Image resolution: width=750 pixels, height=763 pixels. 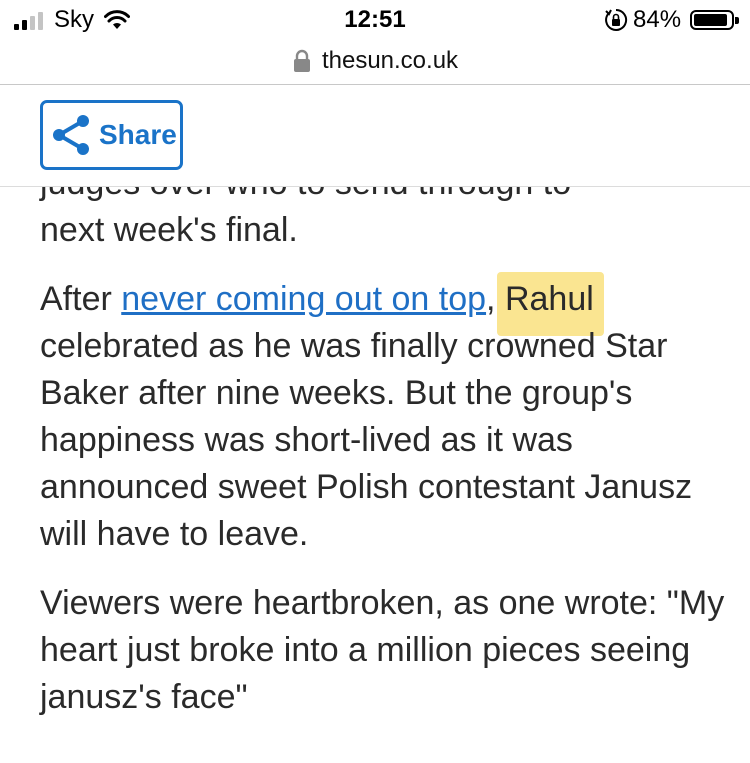 I want to click on status-bar: Sky 12:51 84%, so click(x=375, y=20).